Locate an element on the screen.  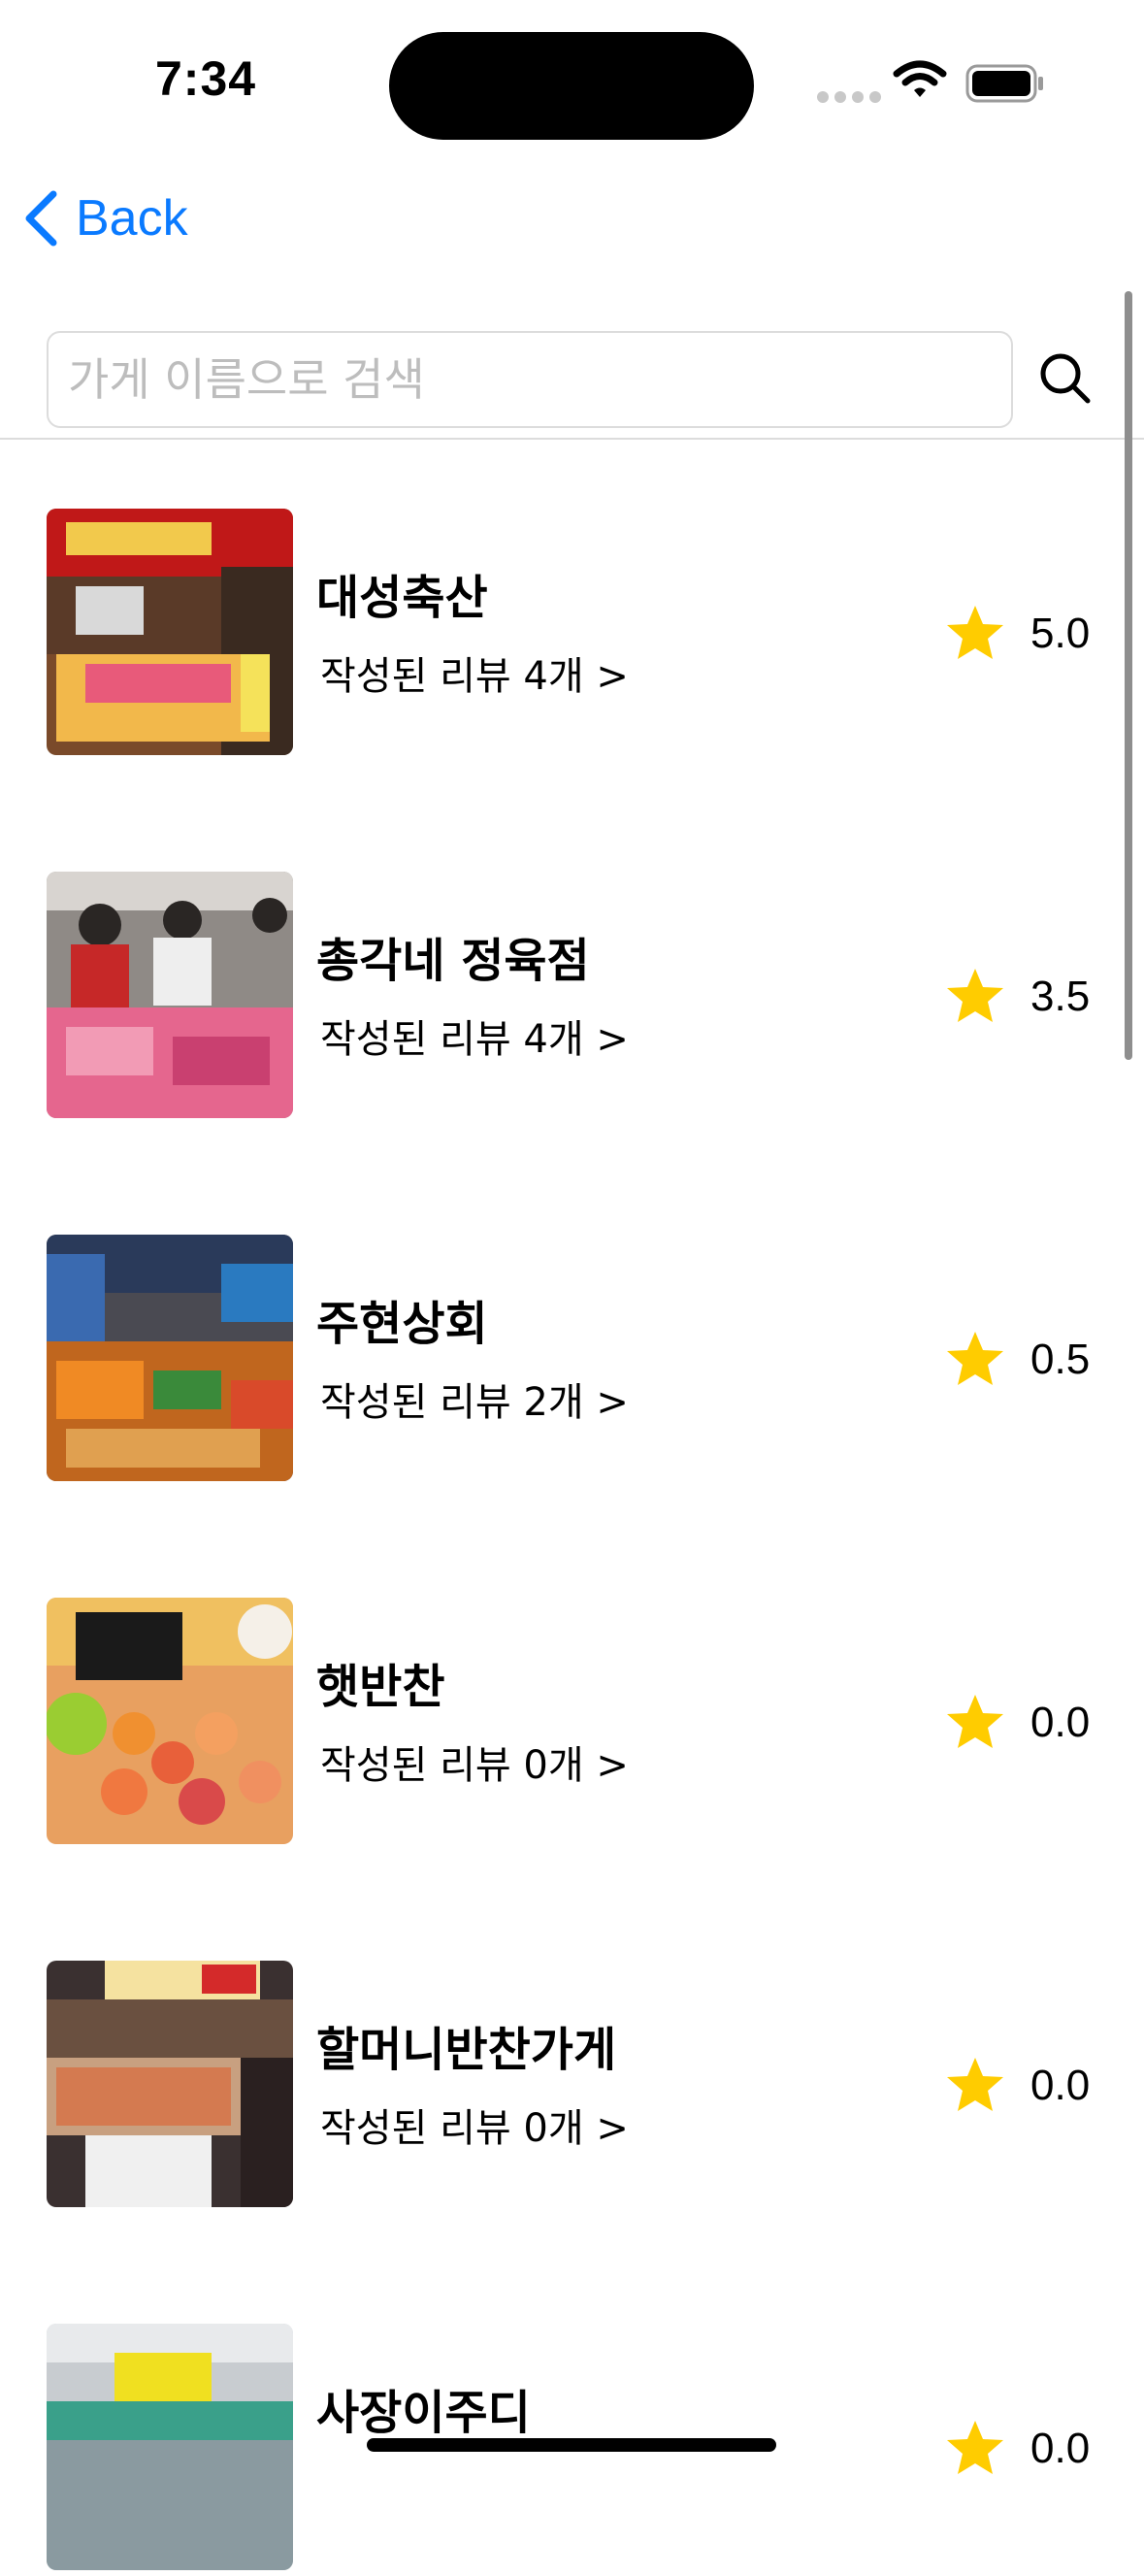
search-input is located at coordinates (530, 379).